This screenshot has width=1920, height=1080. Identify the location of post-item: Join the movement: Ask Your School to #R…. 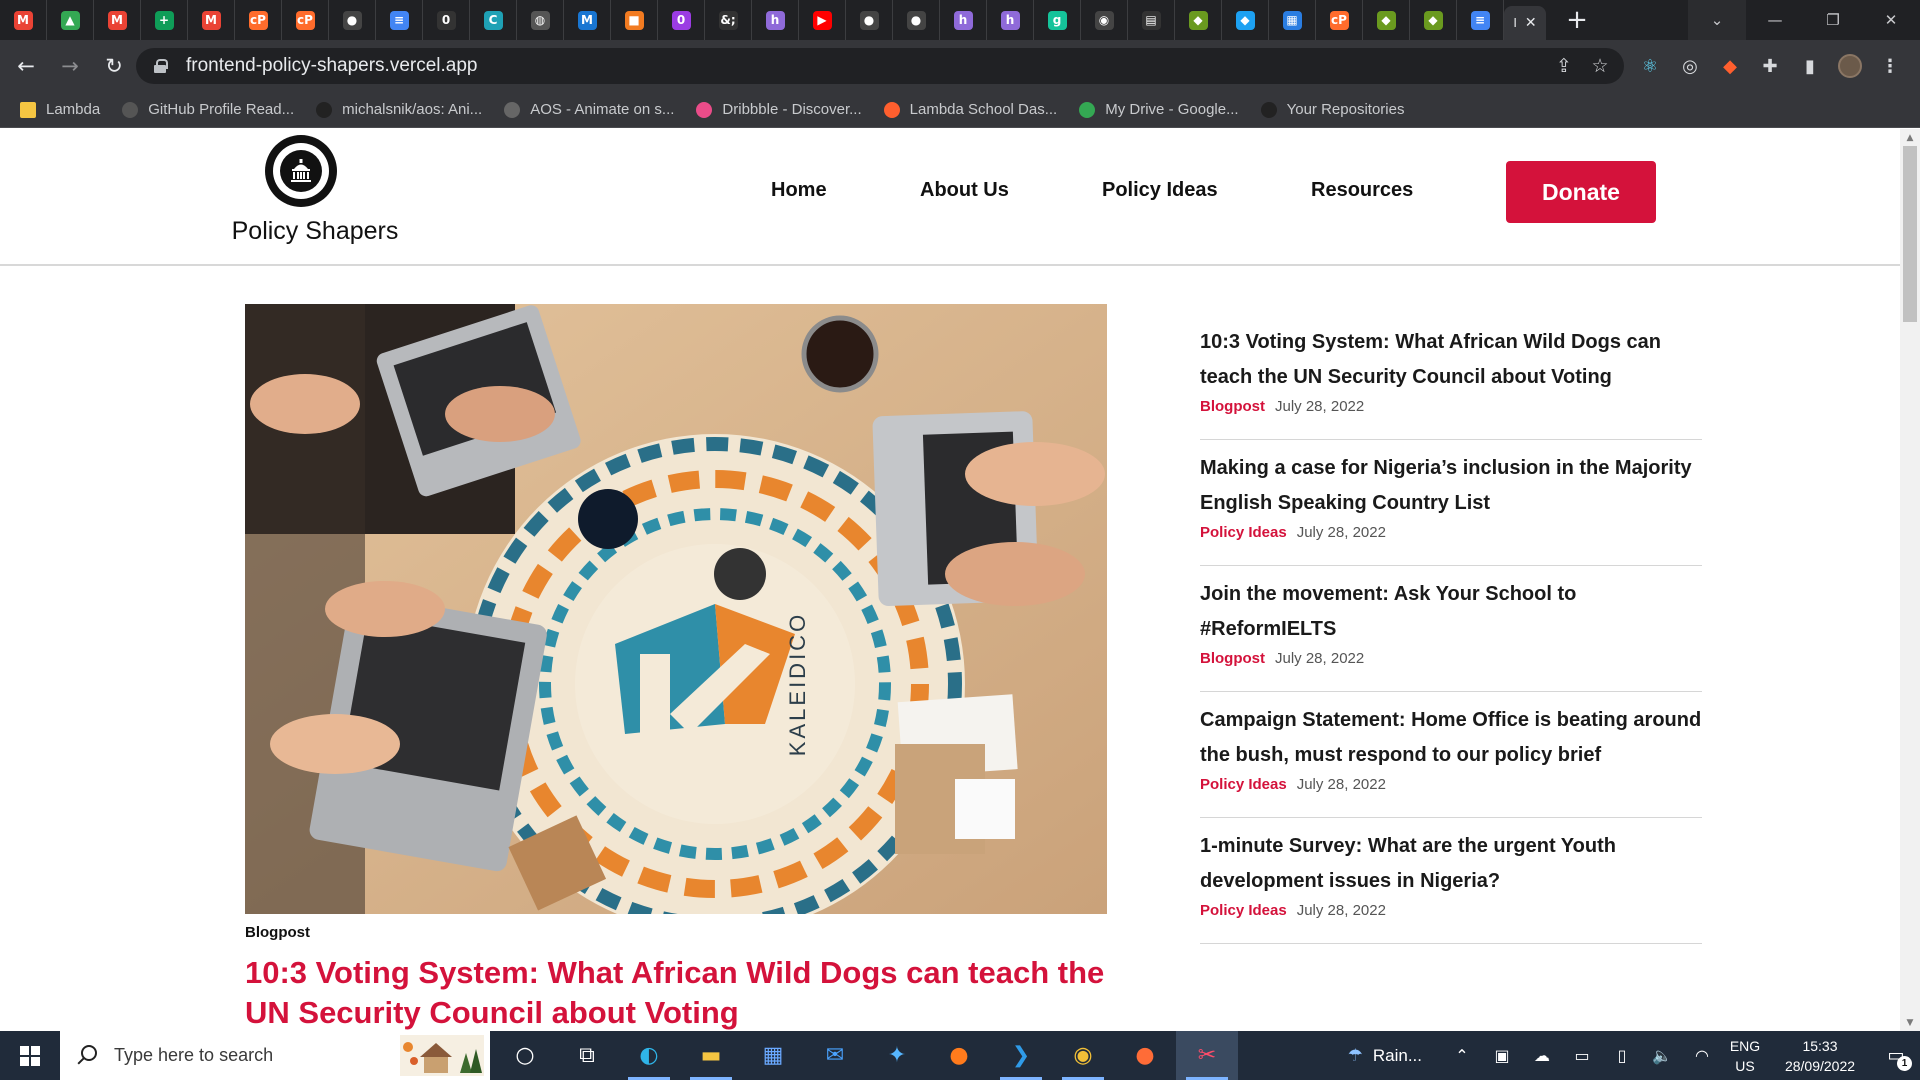
(1451, 629).